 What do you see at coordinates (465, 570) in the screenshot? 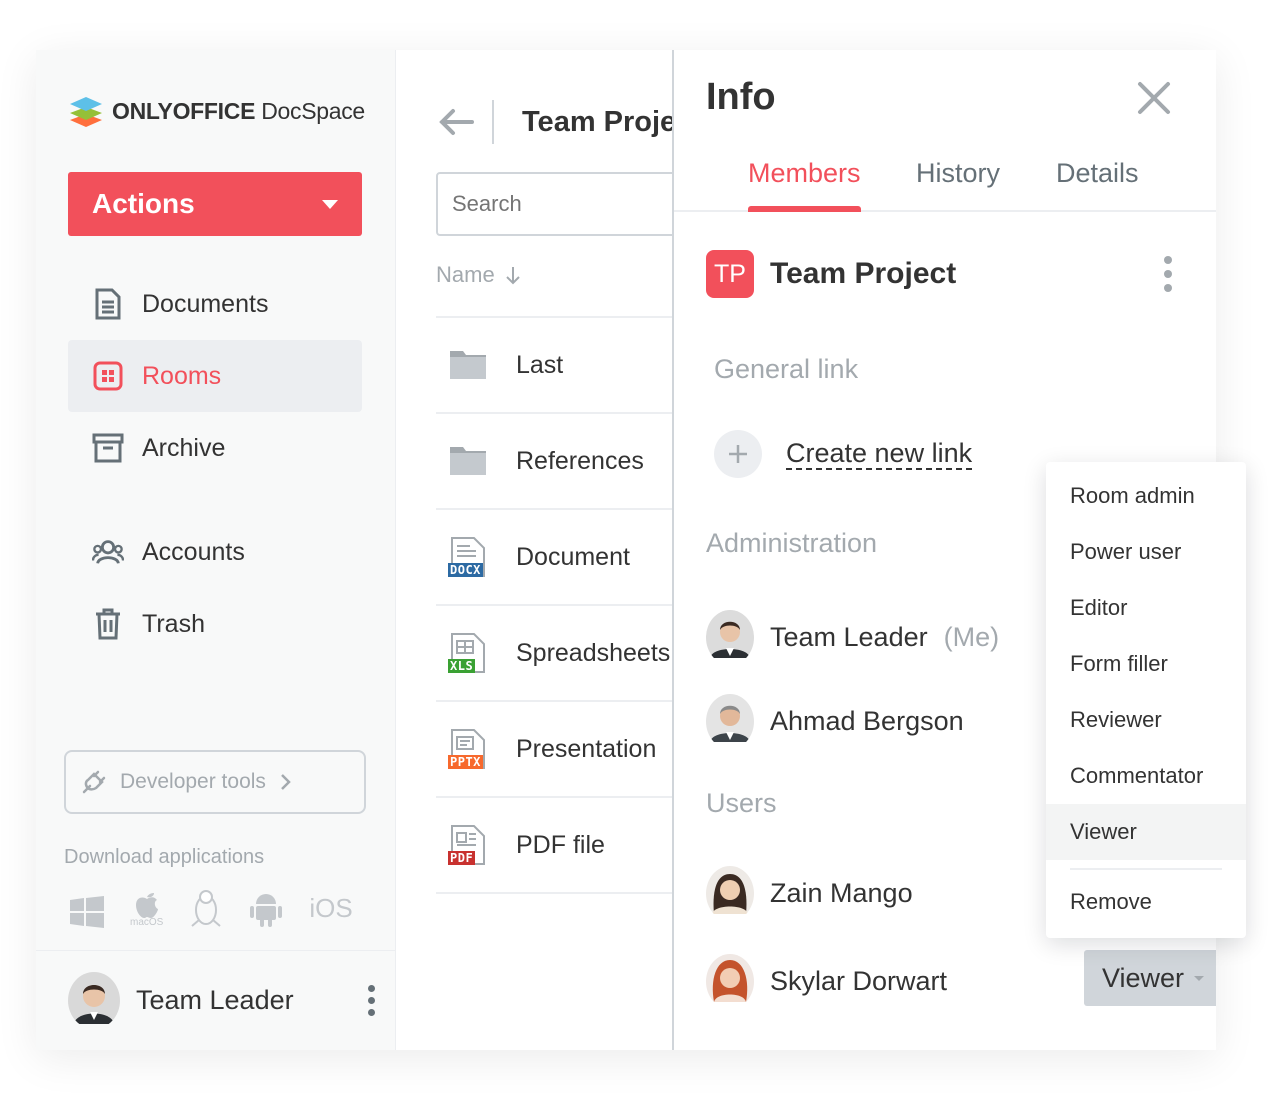
I see `file-type-badge: DOCX` at bounding box center [465, 570].